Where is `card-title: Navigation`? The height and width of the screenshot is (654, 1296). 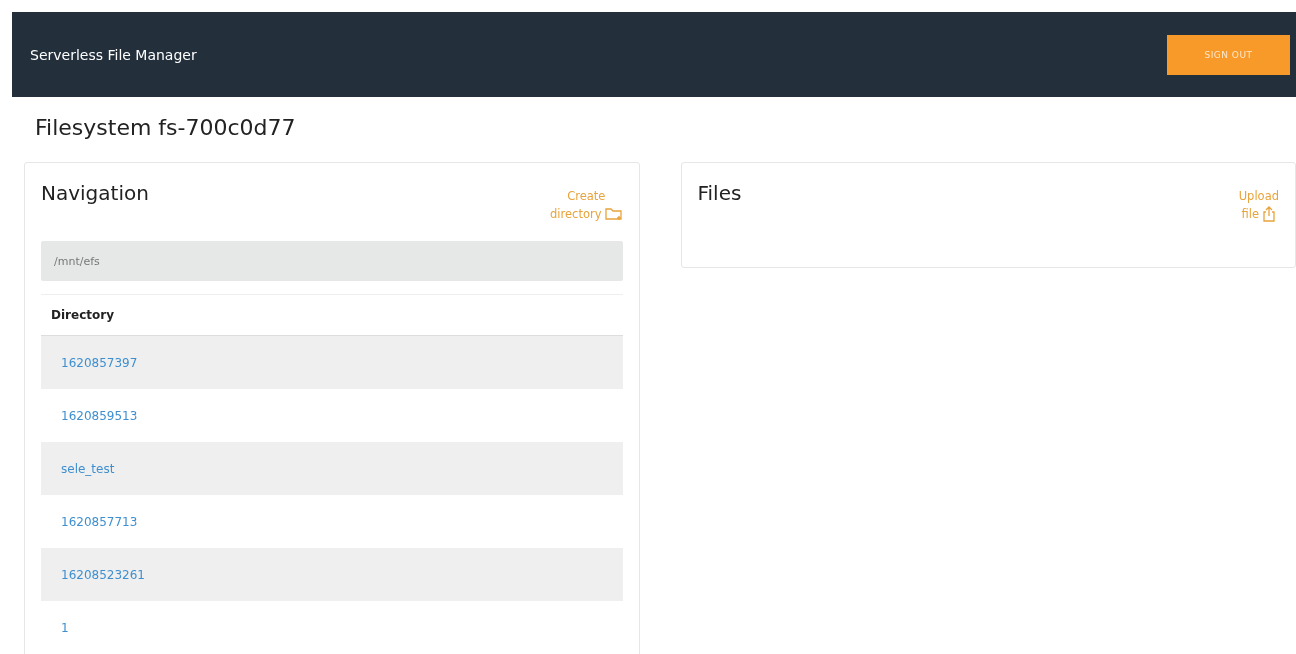
card-title: Navigation is located at coordinates (95, 194).